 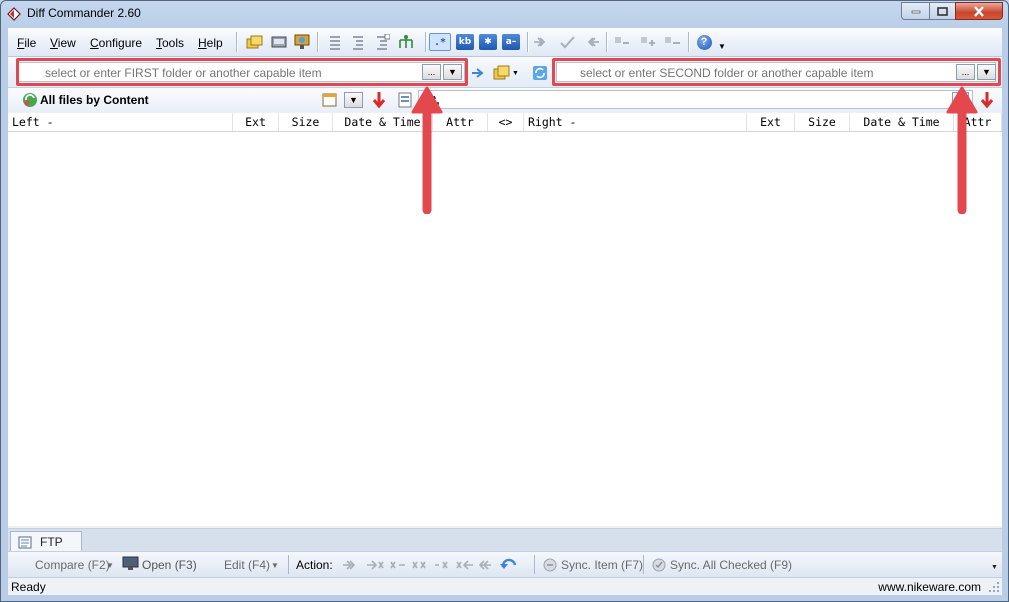 What do you see at coordinates (169, 565) in the screenshot?
I see `open-button: Open (F3)` at bounding box center [169, 565].